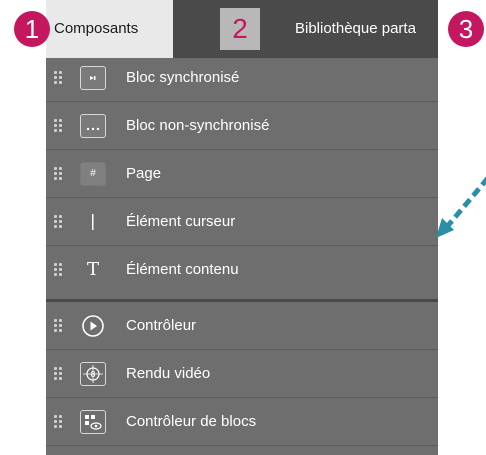 This screenshot has height=455, width=486. I want to click on component-item-controleur-de-blocs: Contrôleur de blocs, so click(242, 422).